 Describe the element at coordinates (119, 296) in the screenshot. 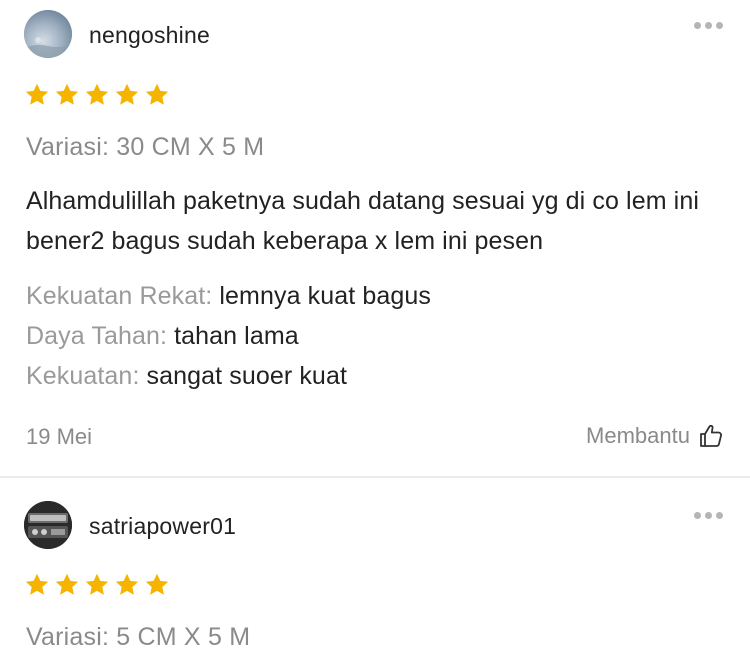

I see `attribute-key: Kekuatan Rekat:` at that location.